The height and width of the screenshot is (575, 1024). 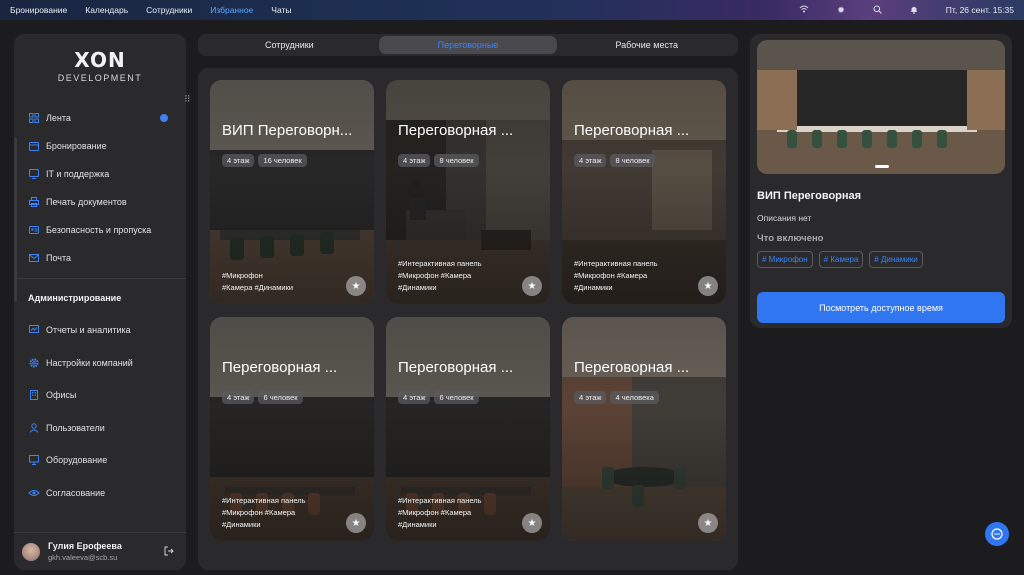 I want to click on tab-meeting-rooms: Переговорные, so click(x=468, y=45).